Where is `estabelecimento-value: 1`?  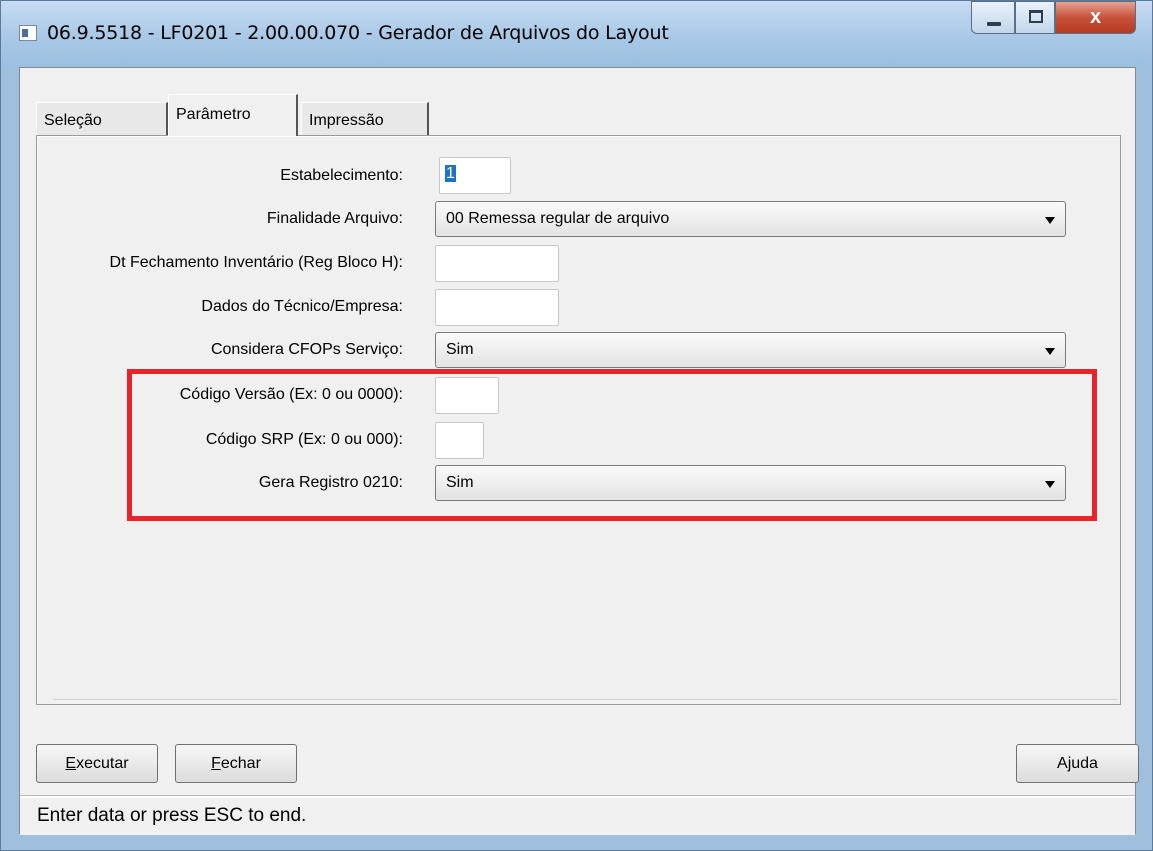 estabelecimento-value: 1 is located at coordinates (450, 173).